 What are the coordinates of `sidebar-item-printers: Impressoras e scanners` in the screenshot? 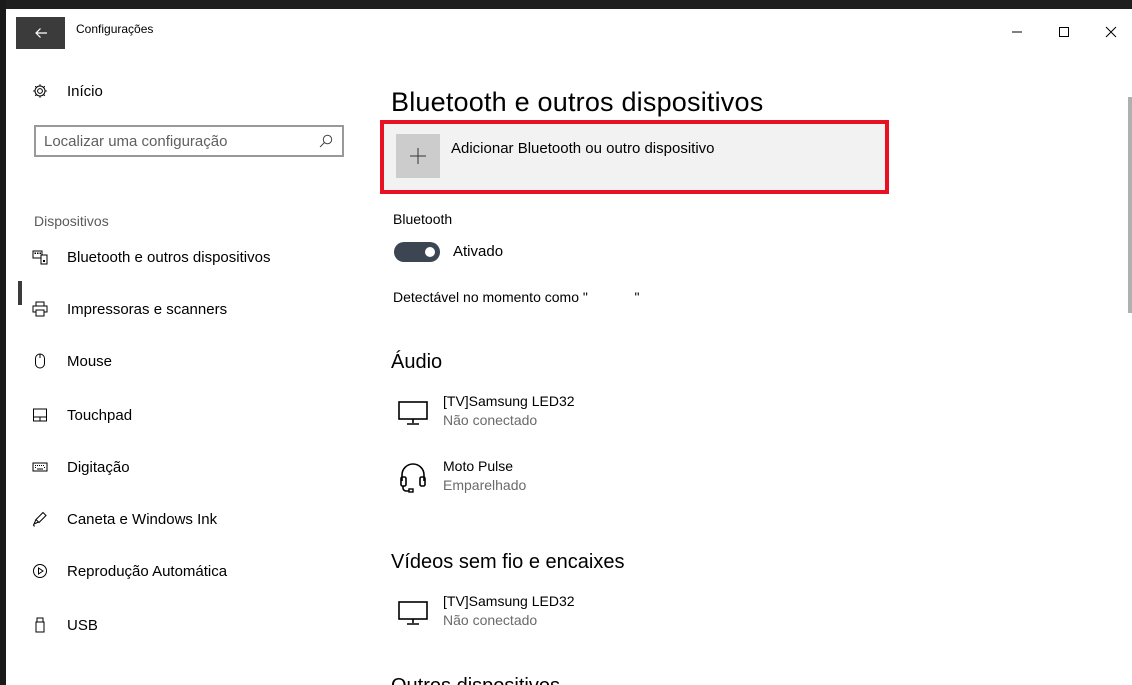 It's located at (128, 309).